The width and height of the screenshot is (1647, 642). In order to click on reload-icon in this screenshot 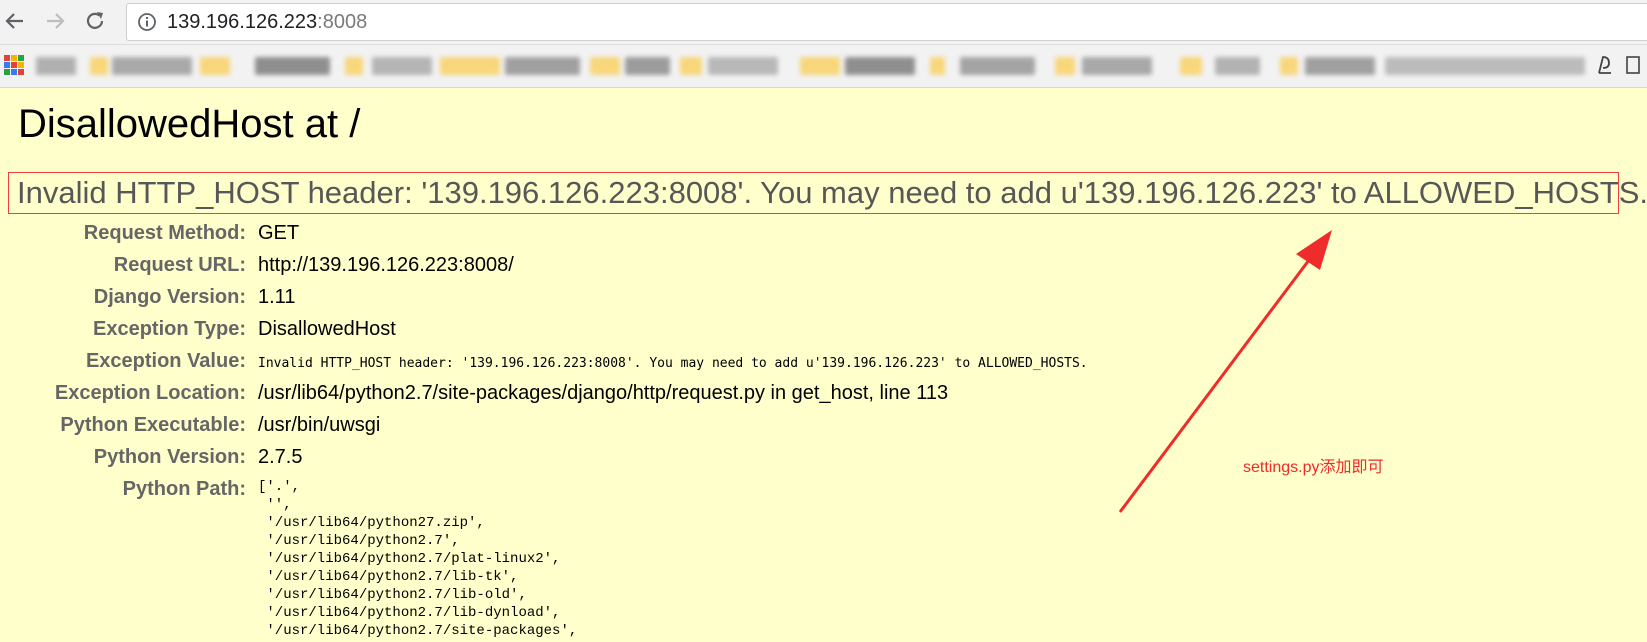, I will do `click(95, 20)`.